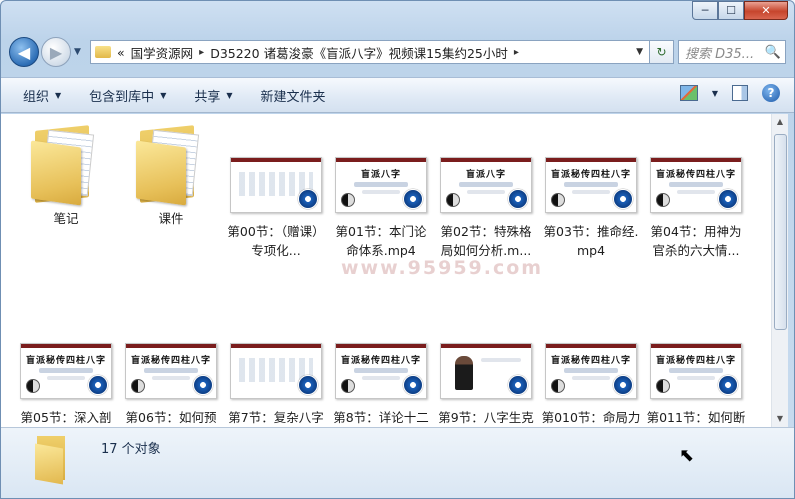  Describe the element at coordinates (79, 52) in the screenshot. I see `recent-pages-dropdown: ▼` at that location.